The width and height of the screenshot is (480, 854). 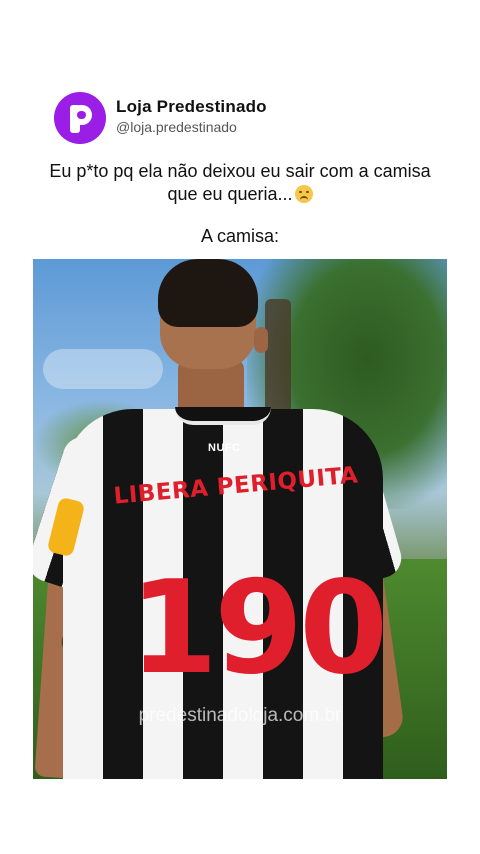 What do you see at coordinates (240, 236) in the screenshot?
I see `post-subtitle: A camisa:` at bounding box center [240, 236].